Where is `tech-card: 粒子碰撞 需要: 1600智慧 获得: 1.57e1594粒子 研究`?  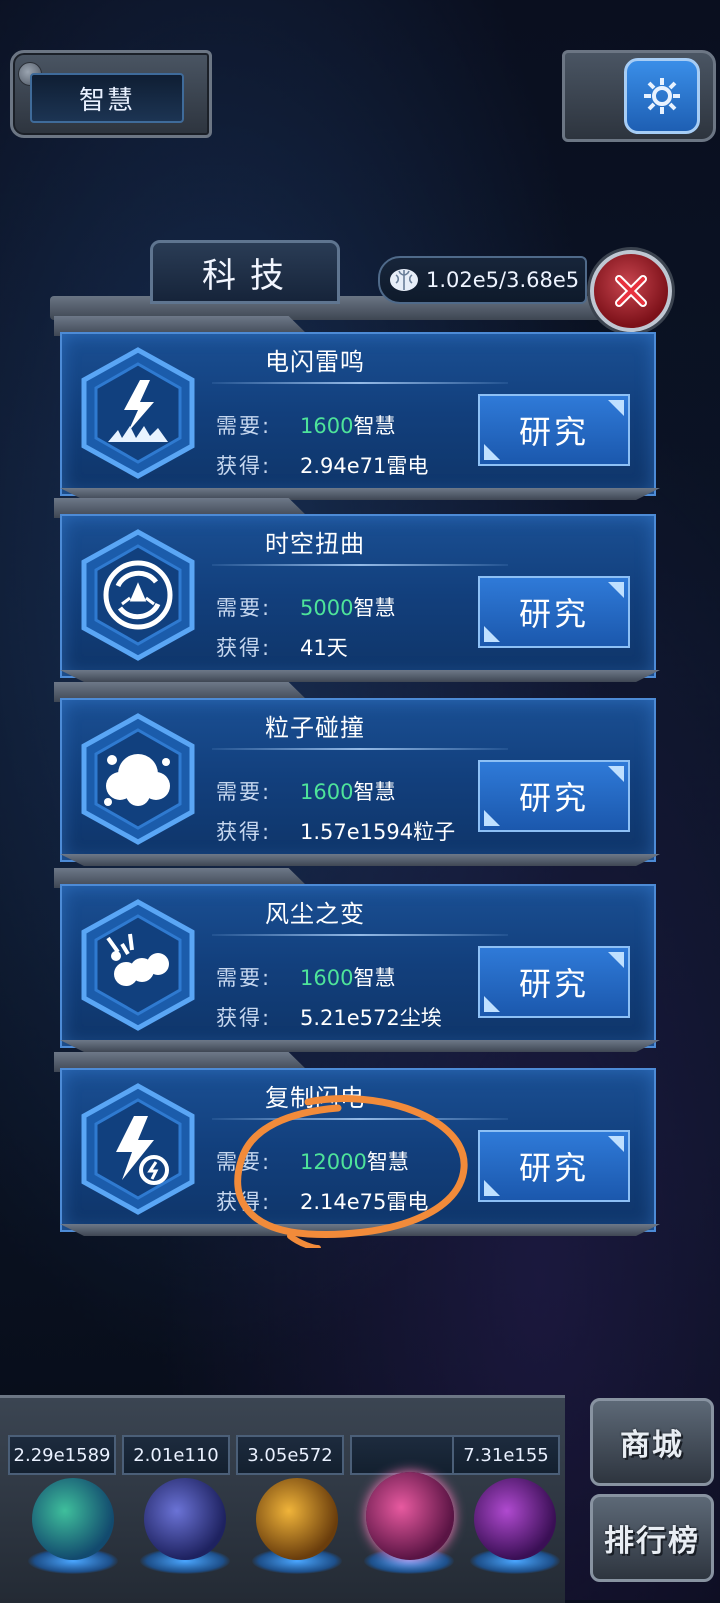 tech-card: 粒子碰撞 需要: 1600智慧 获得: 1.57e1594粒子 研究 is located at coordinates (357, 774).